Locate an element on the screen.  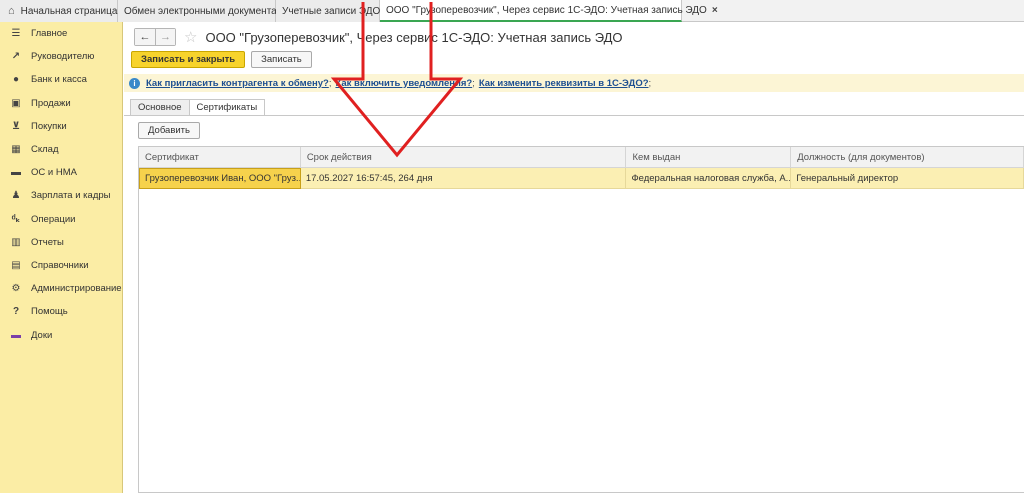
sidebar-item-purchases: ⊻ Покупки is located at coordinates (61, 126).